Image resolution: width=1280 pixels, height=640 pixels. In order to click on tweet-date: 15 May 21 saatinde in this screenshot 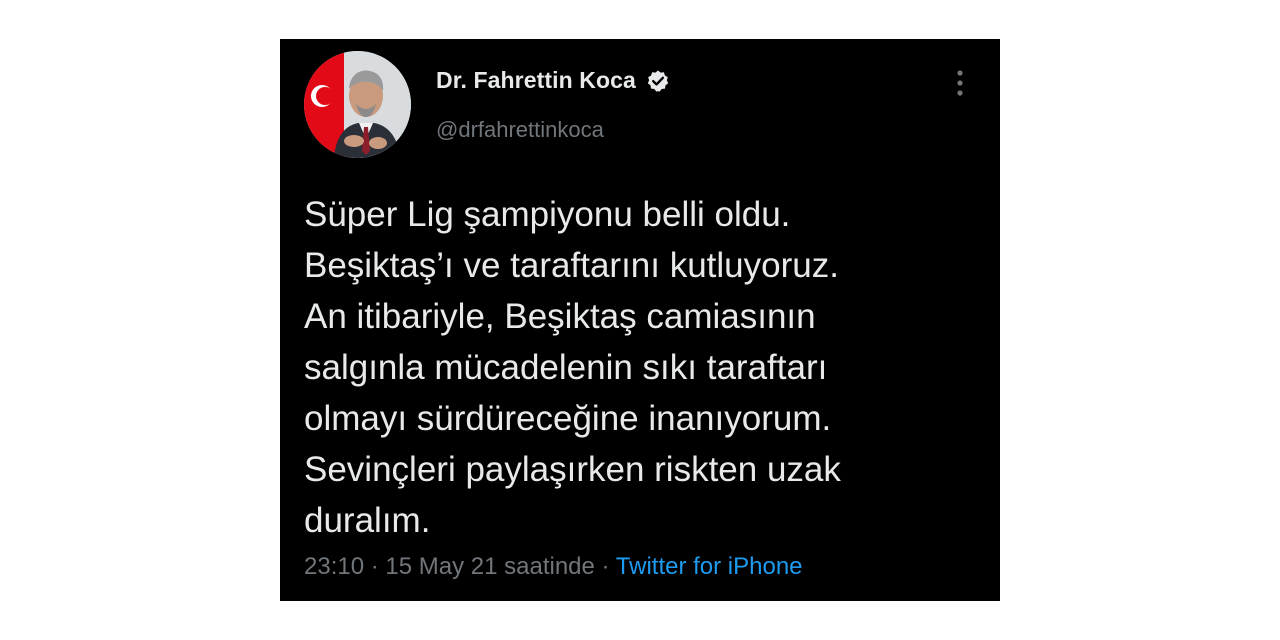, I will do `click(489, 566)`.